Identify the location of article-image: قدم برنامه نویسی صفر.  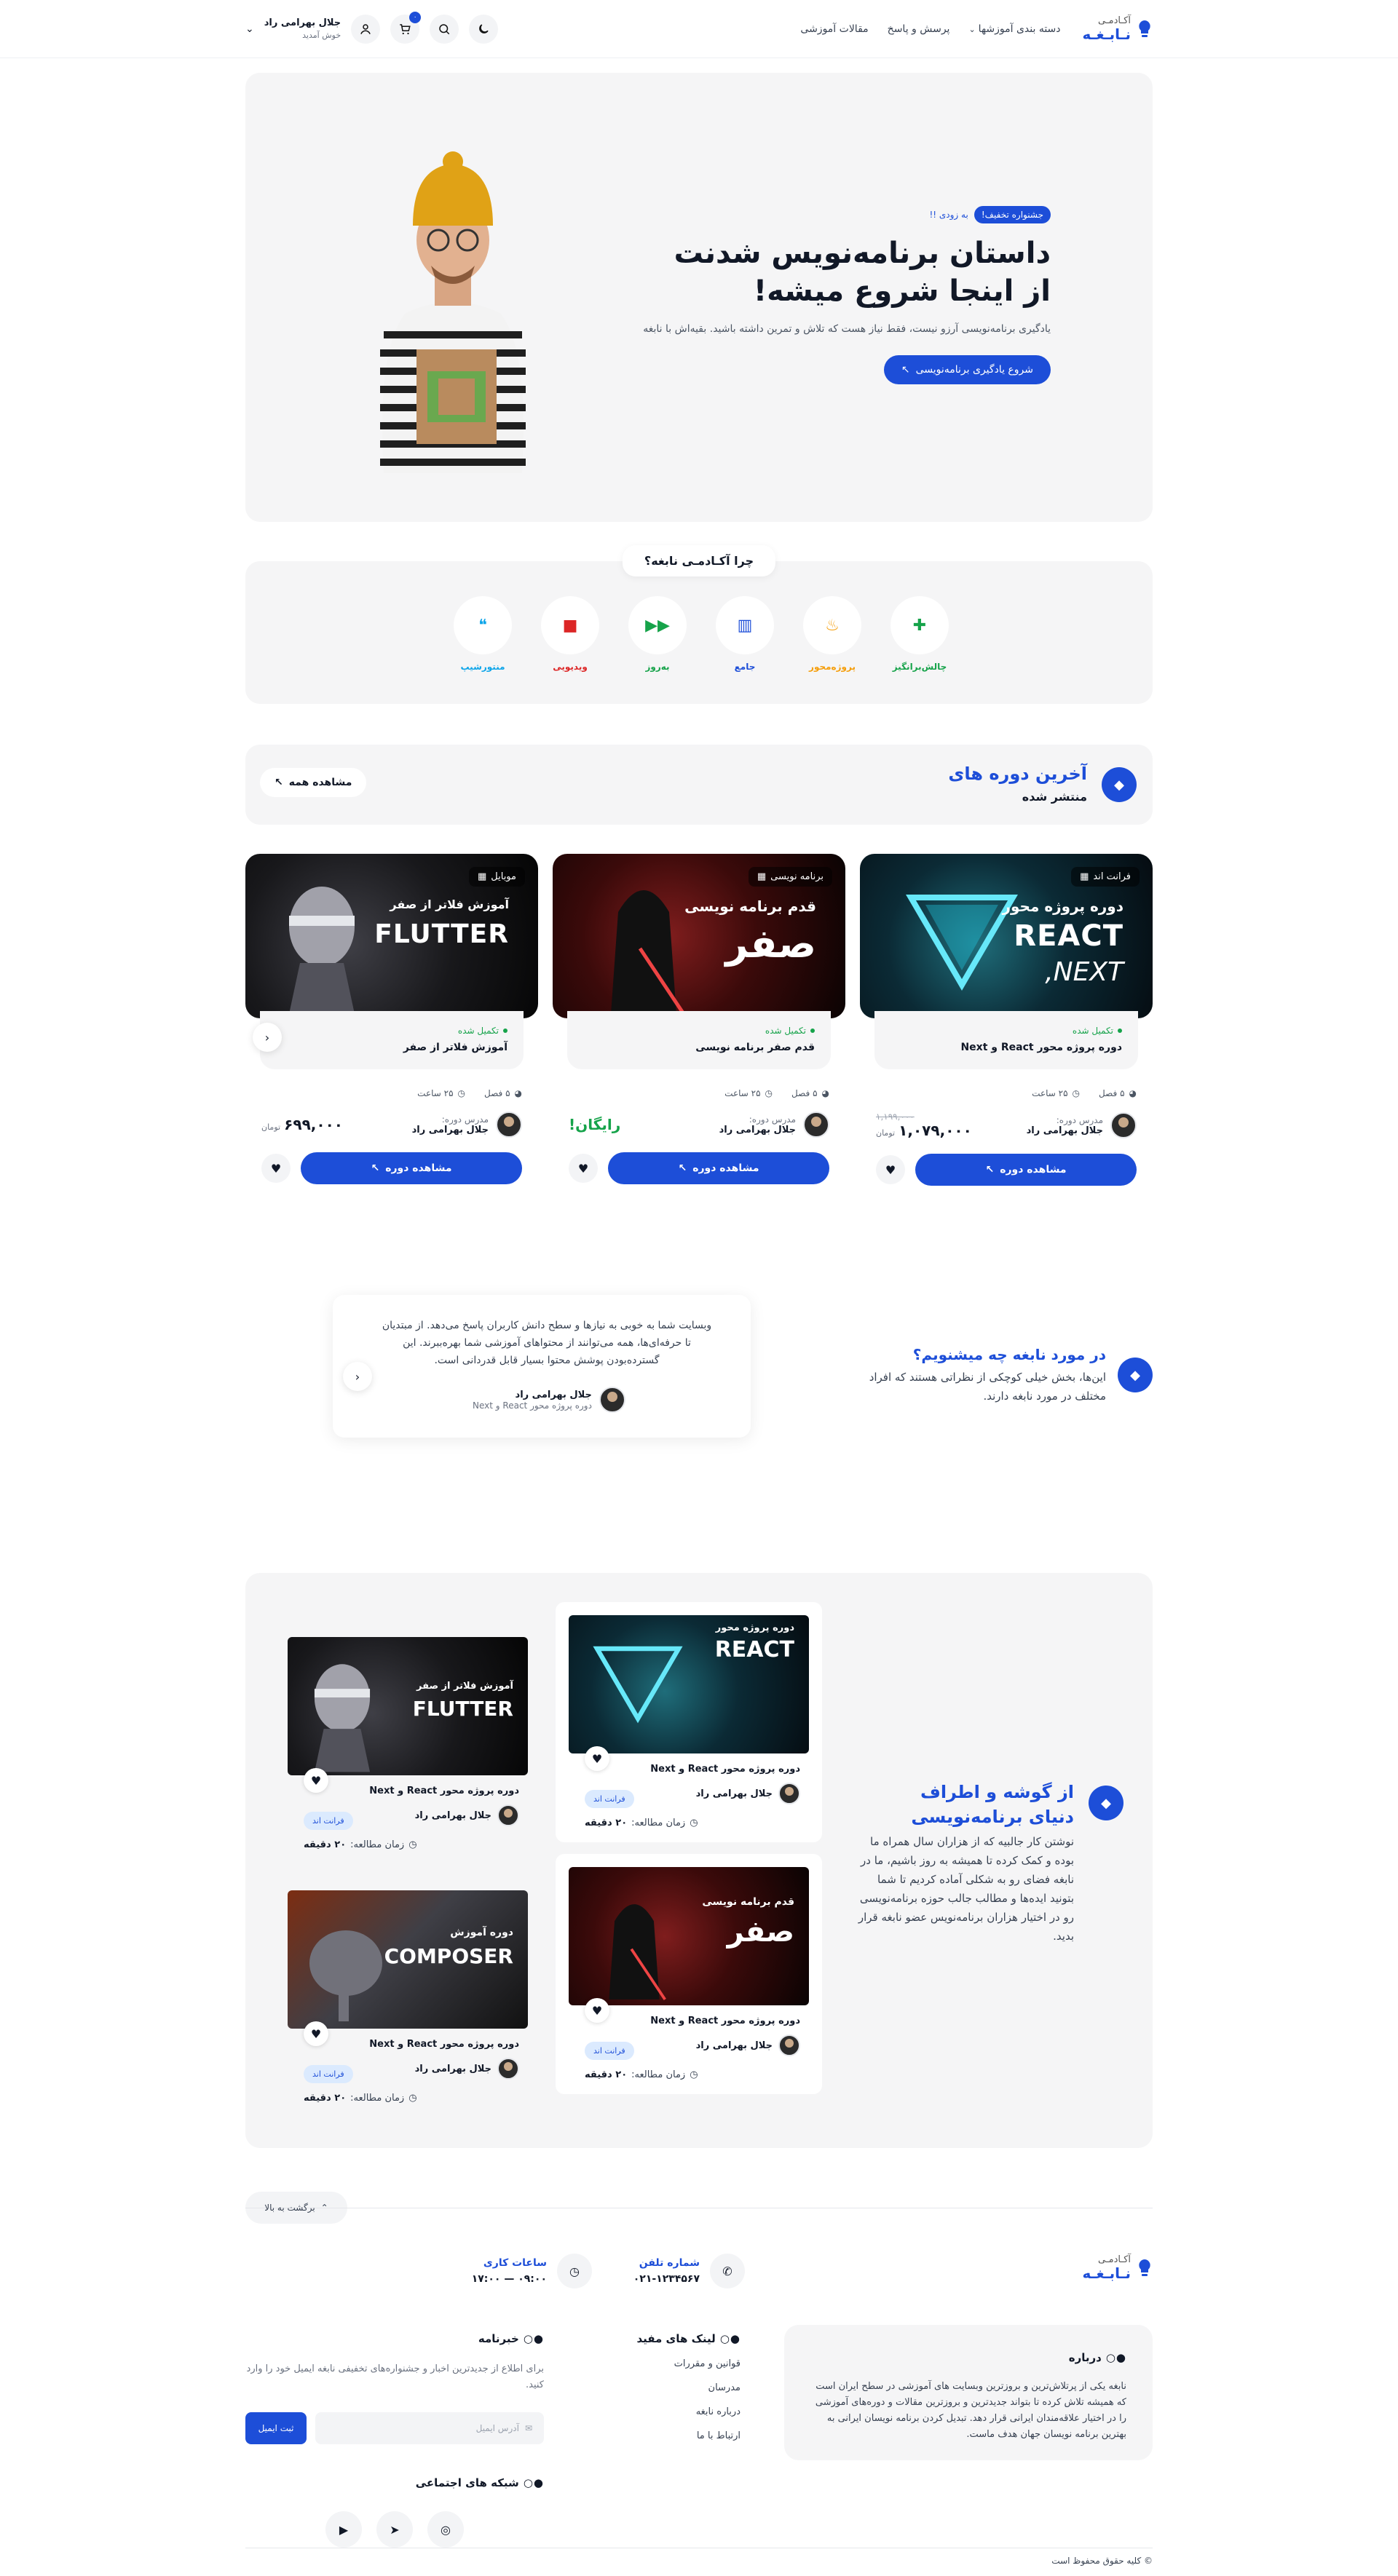
(689, 1936).